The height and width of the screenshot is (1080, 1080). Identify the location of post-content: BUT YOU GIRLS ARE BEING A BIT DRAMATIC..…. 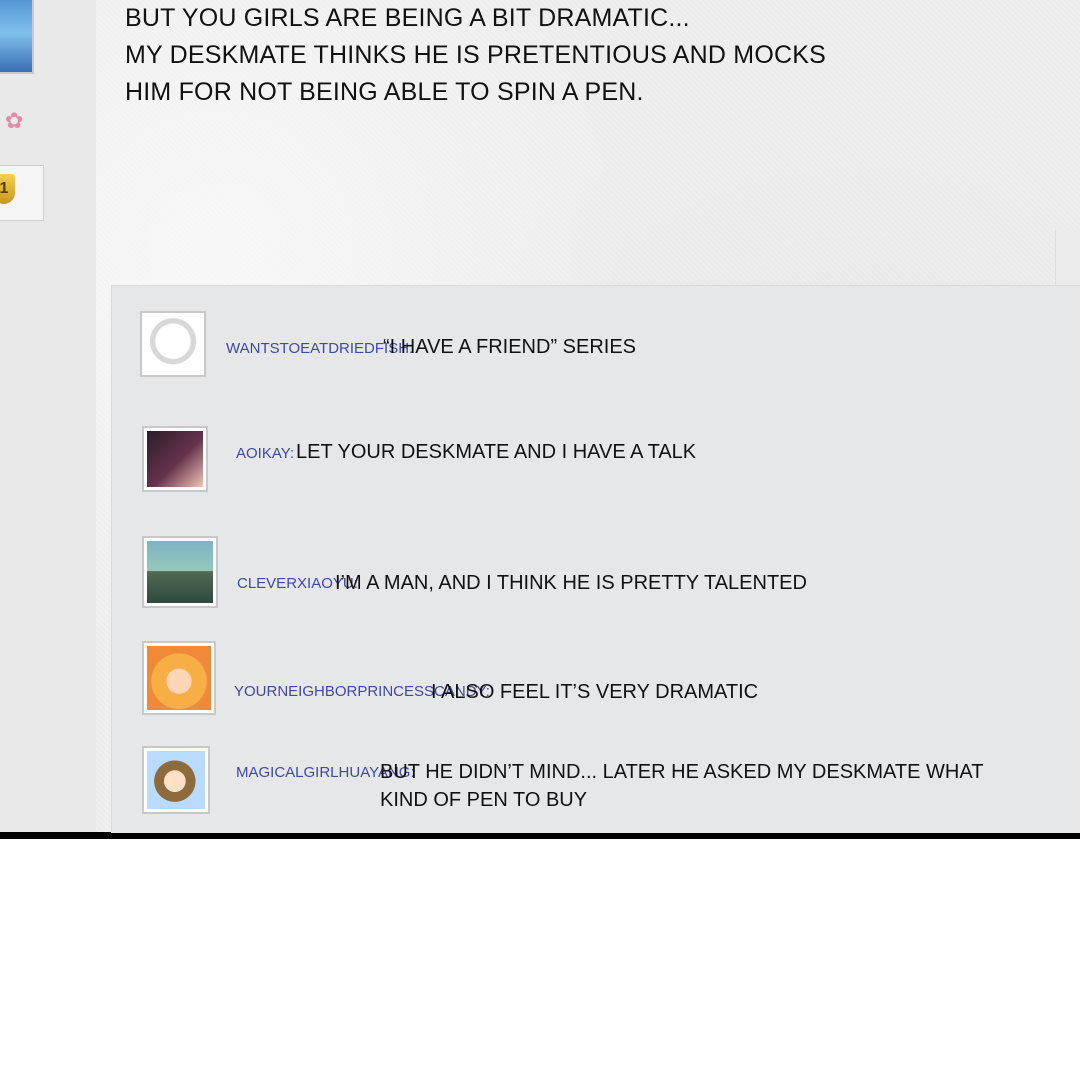
(475, 55).